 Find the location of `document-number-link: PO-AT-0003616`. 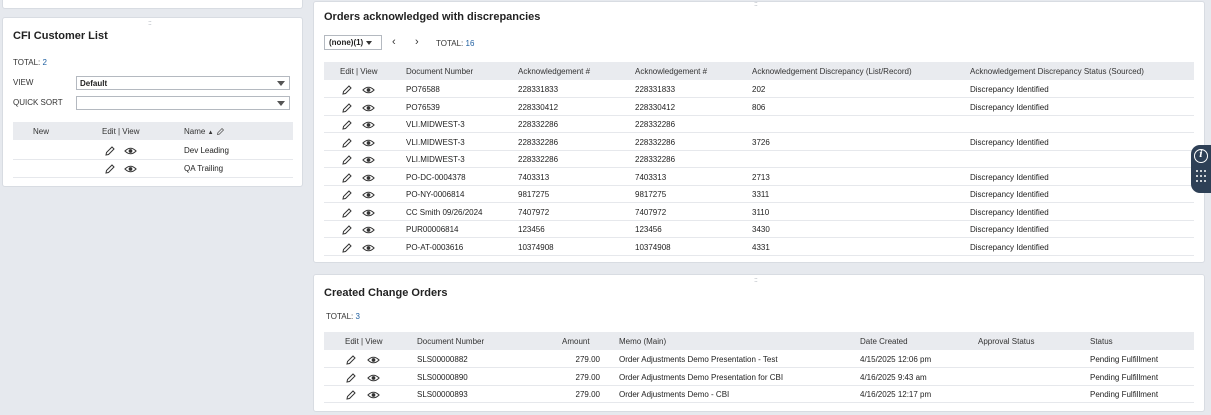

document-number-link: PO-AT-0003616 is located at coordinates (434, 247).